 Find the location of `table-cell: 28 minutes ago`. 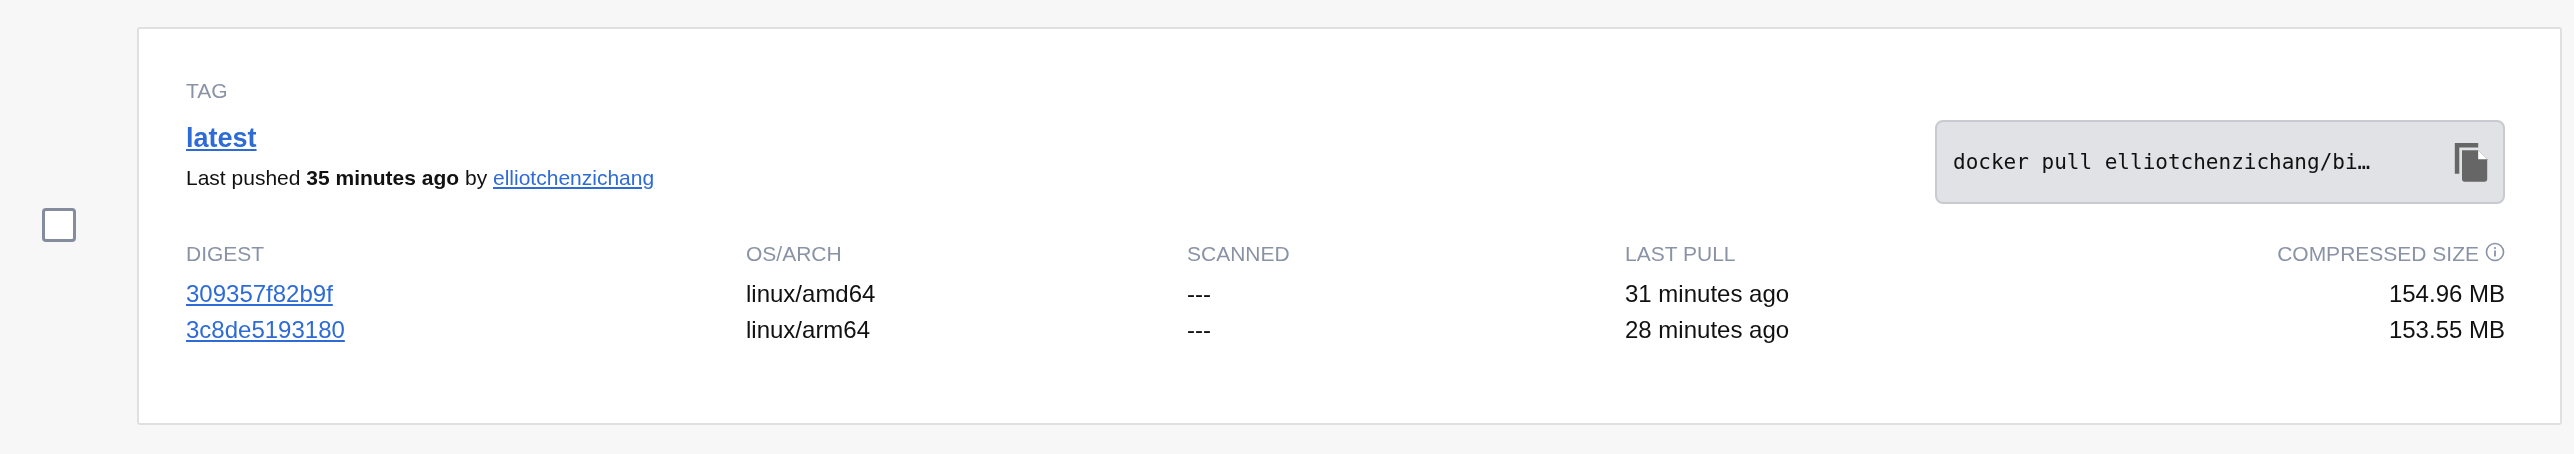

table-cell: 28 minutes ago is located at coordinates (1707, 330).